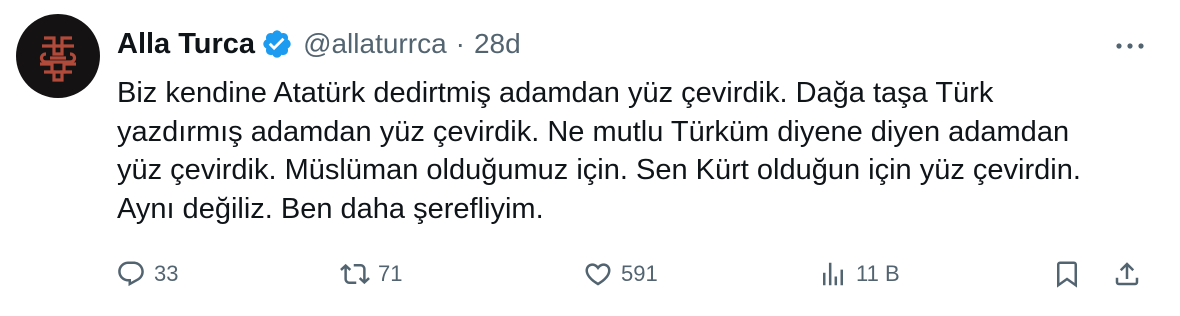 The image size is (1180, 316). I want to click on display-name: Alla Turca, so click(186, 44).